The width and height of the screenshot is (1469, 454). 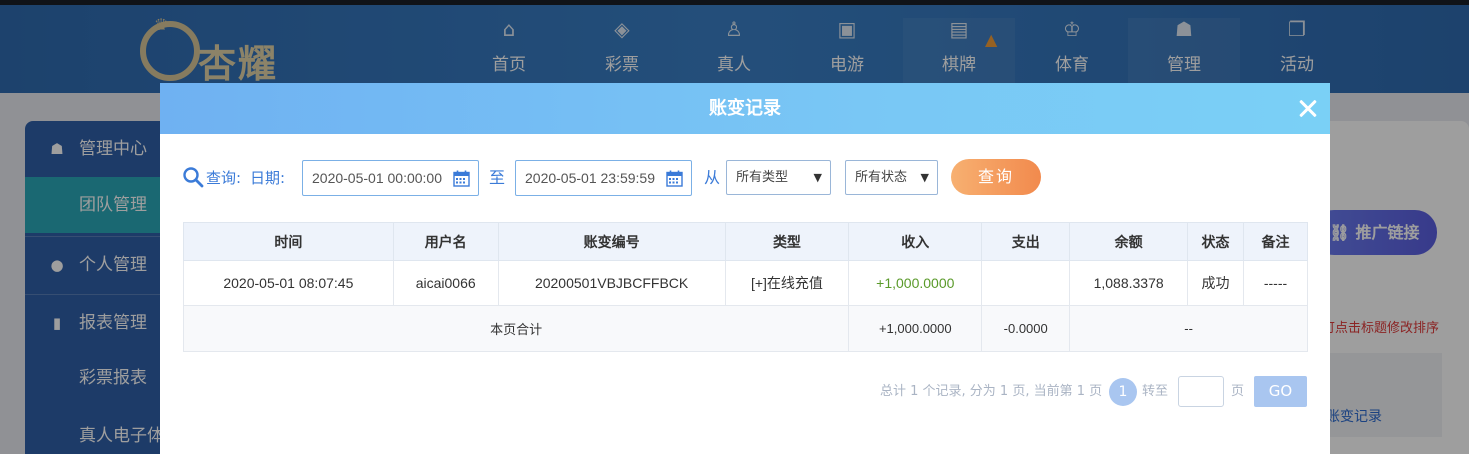 What do you see at coordinates (1188, 328) in the screenshot?
I see `summary-rest: --` at bounding box center [1188, 328].